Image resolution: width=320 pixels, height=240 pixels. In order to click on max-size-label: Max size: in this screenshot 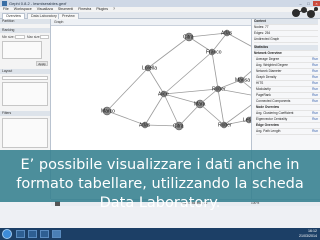, I will do `click(34, 37)`.